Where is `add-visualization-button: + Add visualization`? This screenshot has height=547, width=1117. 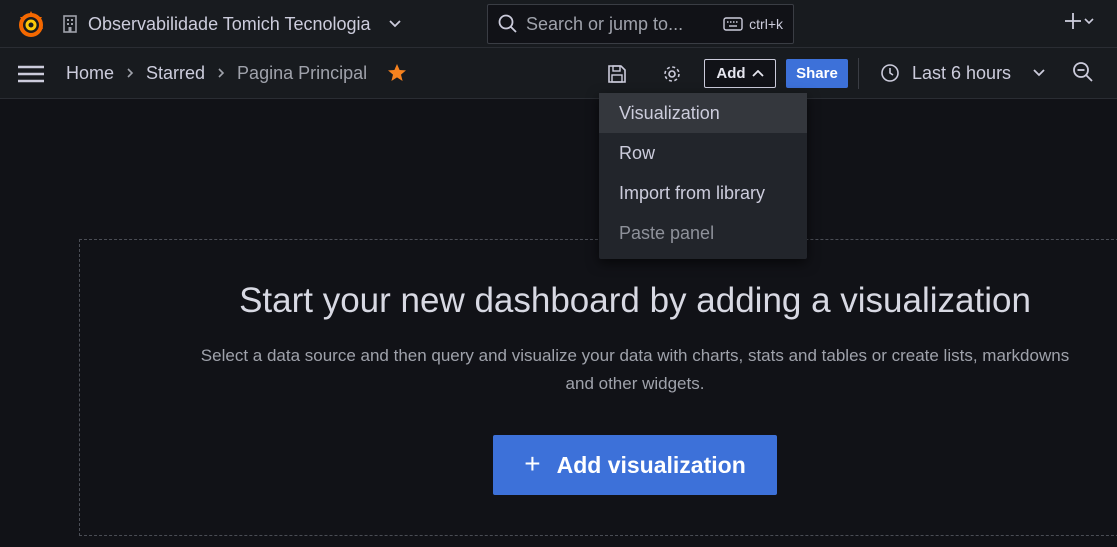
add-visualization-button: + Add visualization is located at coordinates (635, 465).